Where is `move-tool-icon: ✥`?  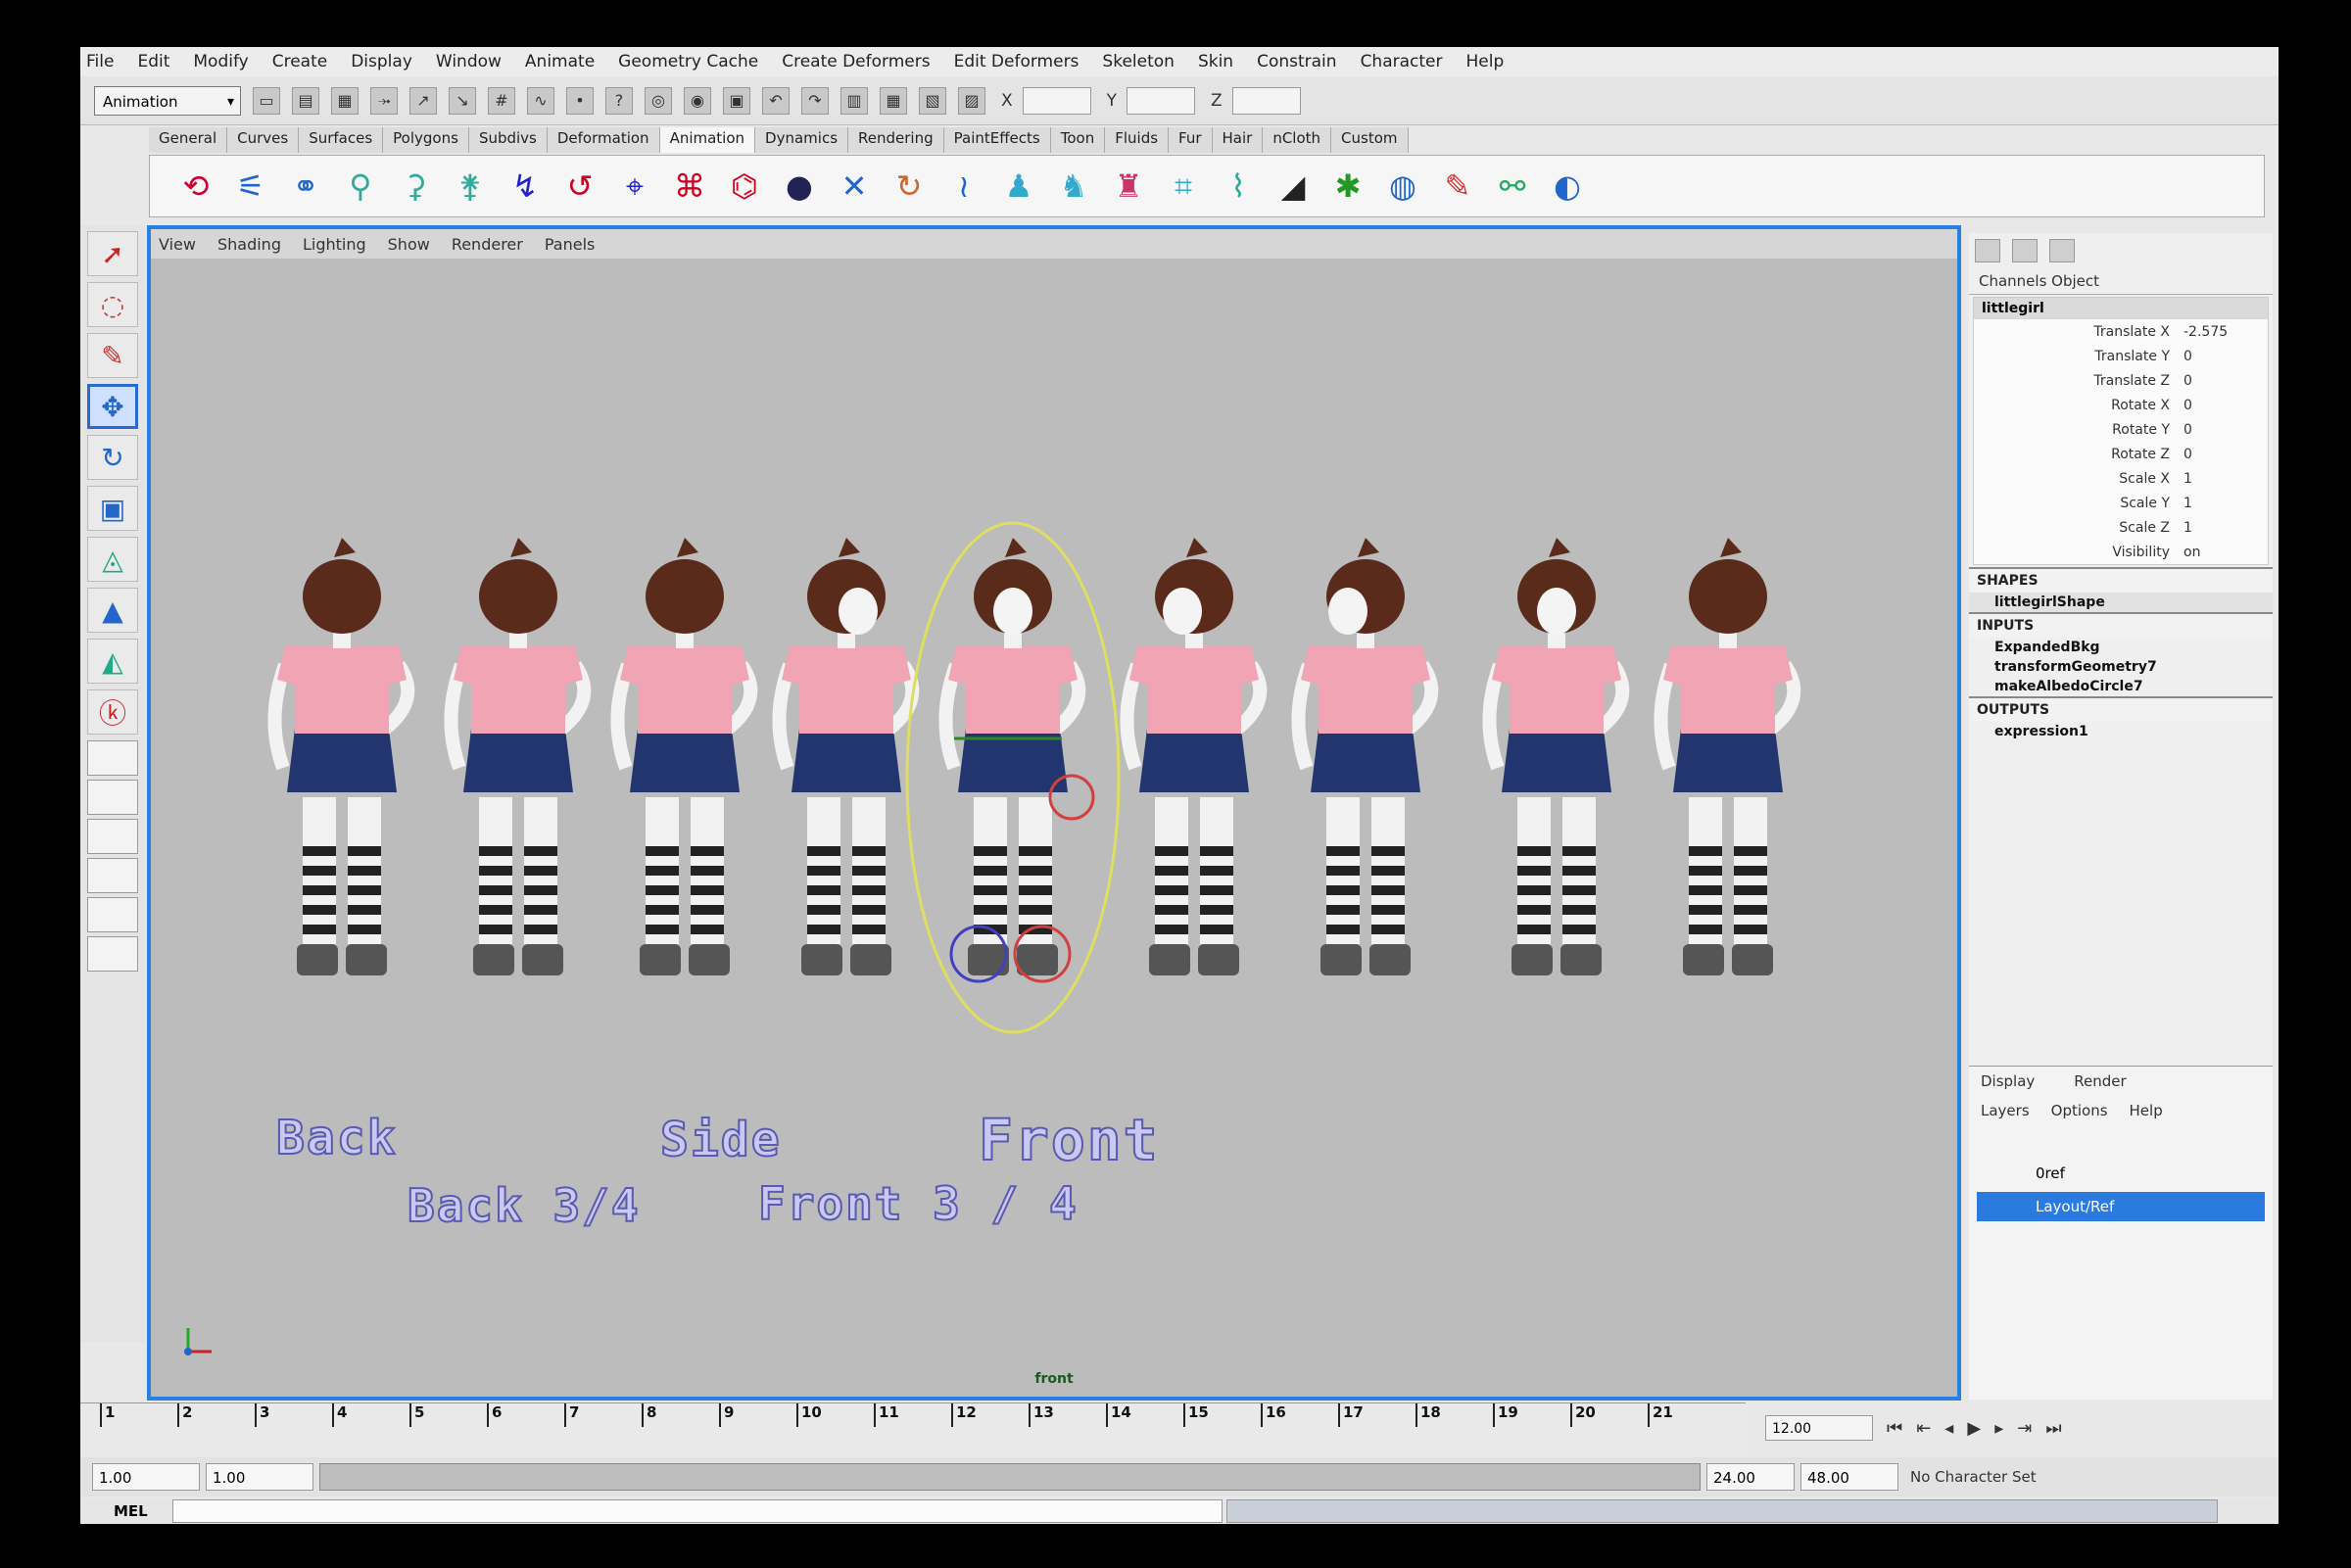 move-tool-icon: ✥ is located at coordinates (113, 406).